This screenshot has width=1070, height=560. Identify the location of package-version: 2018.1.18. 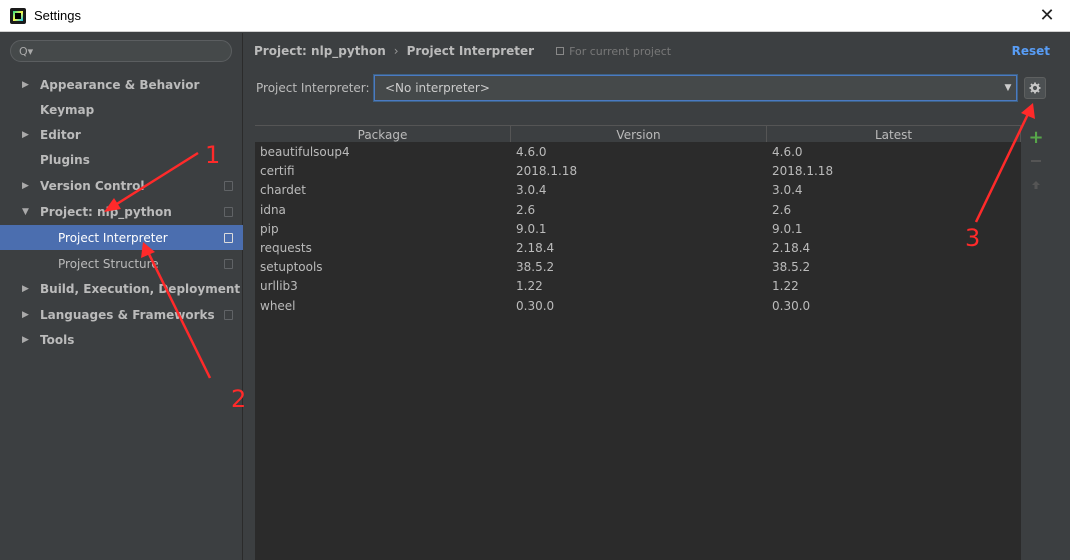
(547, 171).